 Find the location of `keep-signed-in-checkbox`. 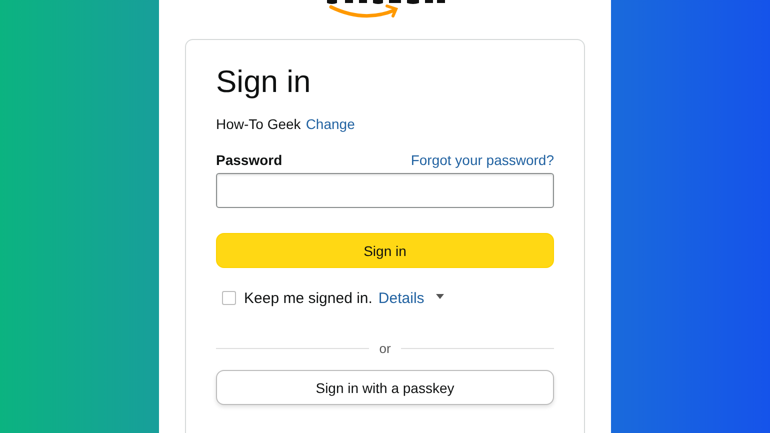

keep-signed-in-checkbox is located at coordinates (229, 298).